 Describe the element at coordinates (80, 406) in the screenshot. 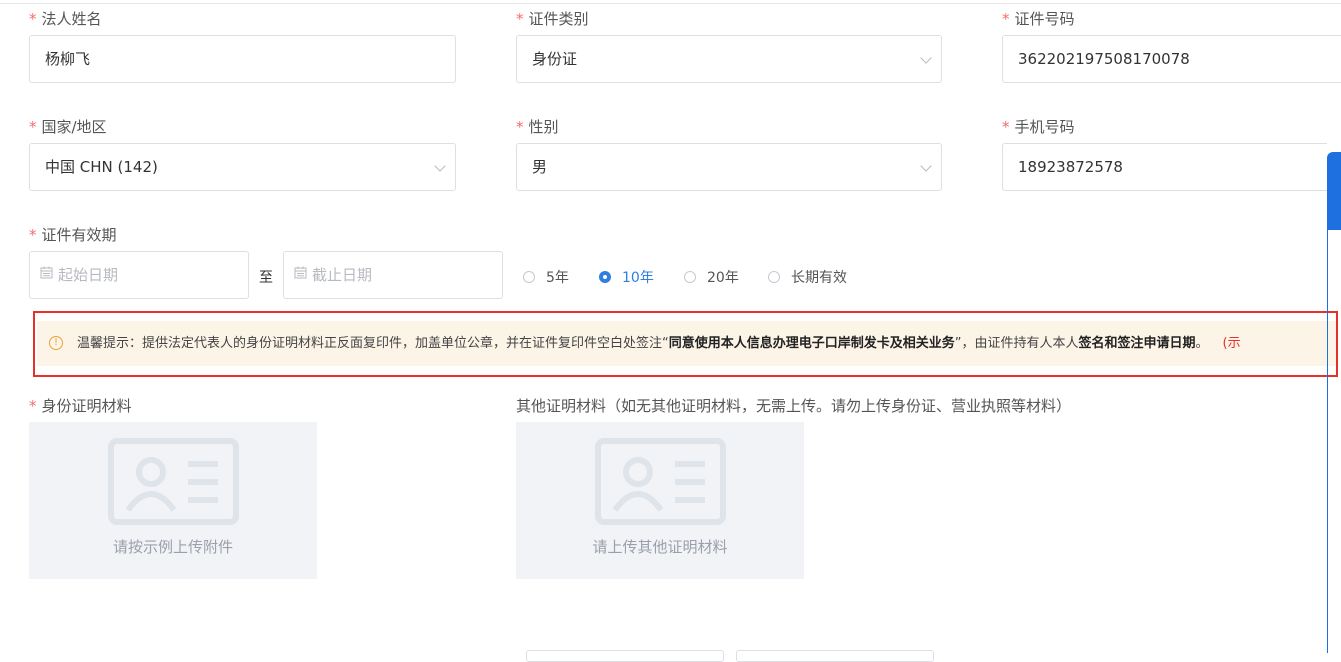

I see `id-material-label: * 身份证明材料` at that location.